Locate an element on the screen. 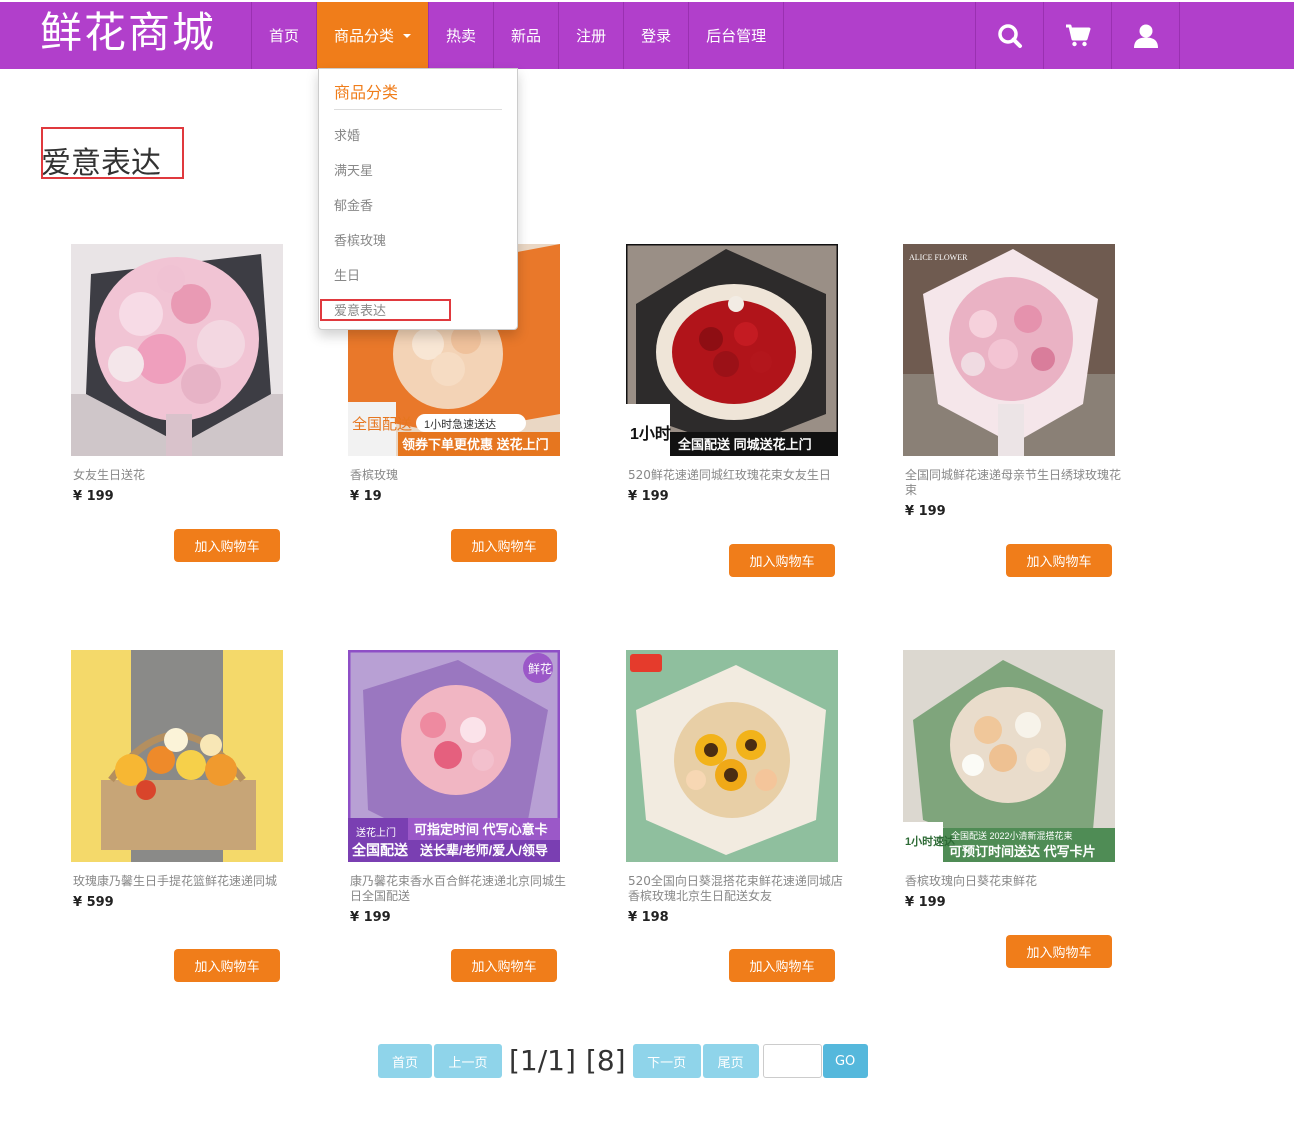 Image resolution: width=1294 pixels, height=1122 pixels. product-name: 女友生日送花 is located at coordinates (181, 475).